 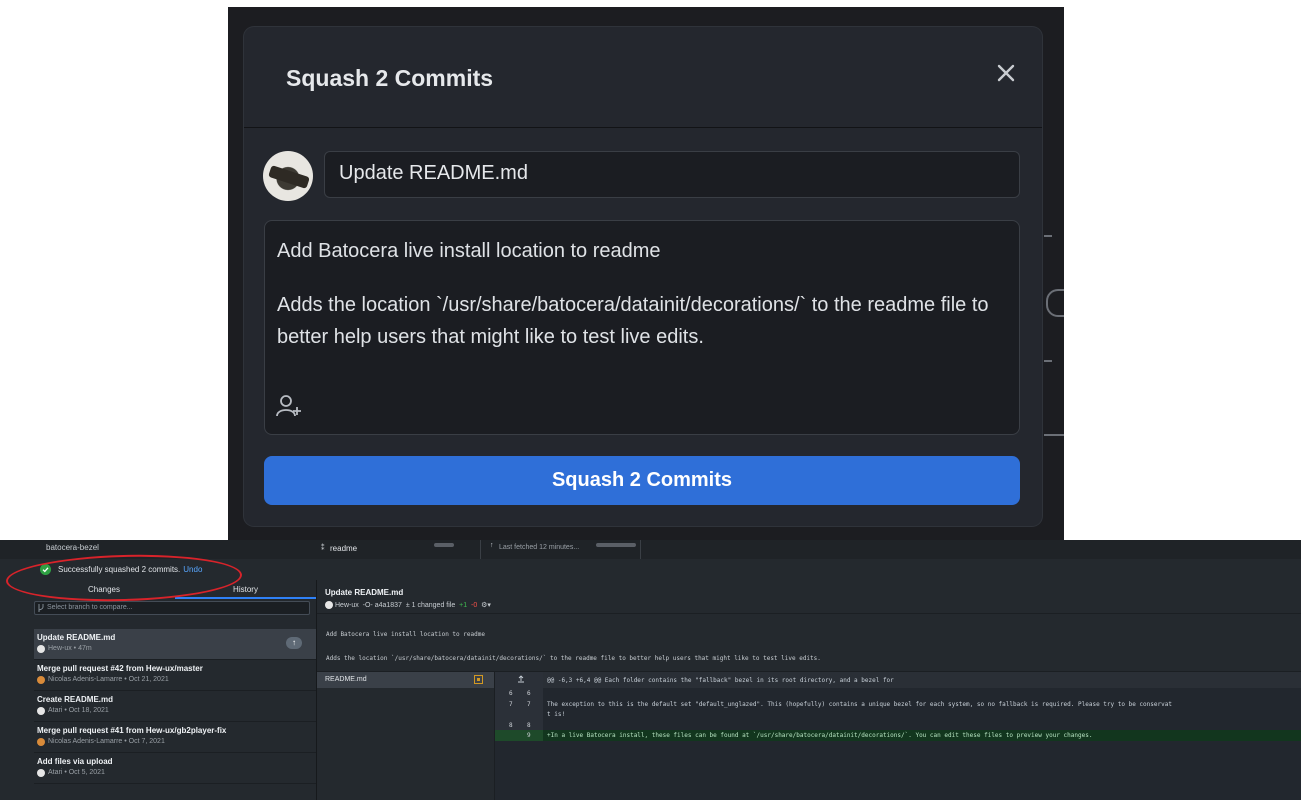 I want to click on success-banner: Successfully squashed 2 commits. Undo, so click(x=650, y=570).